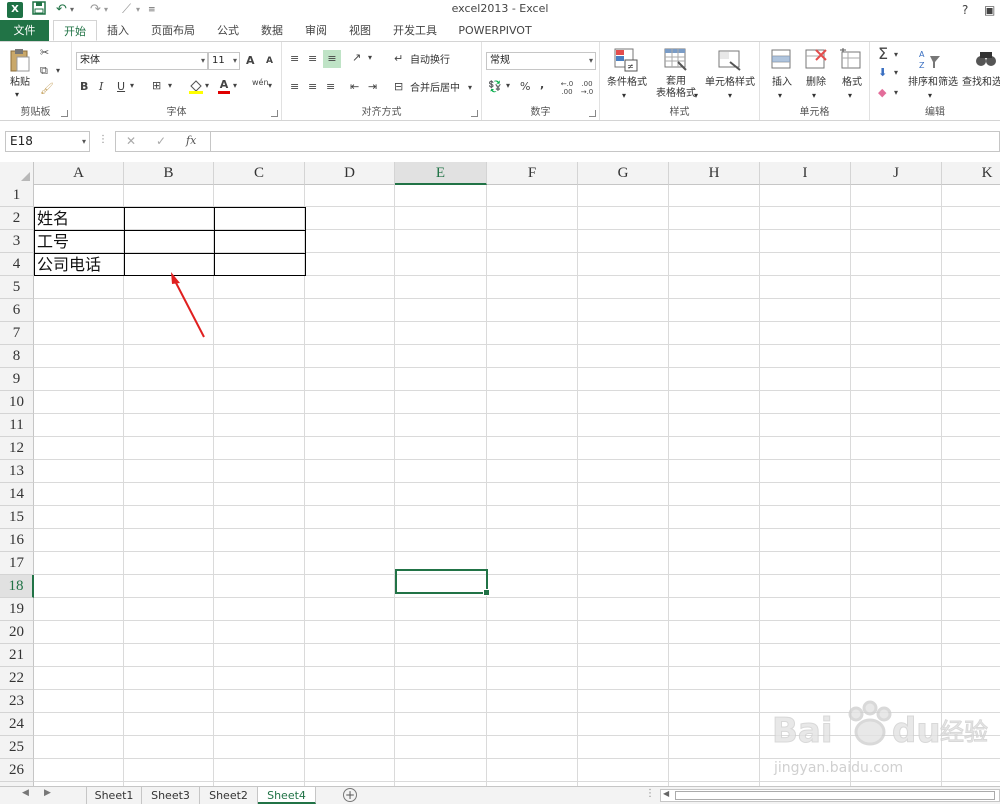  What do you see at coordinates (495, 86) in the screenshot?
I see `currency-icon: 💱` at bounding box center [495, 86].